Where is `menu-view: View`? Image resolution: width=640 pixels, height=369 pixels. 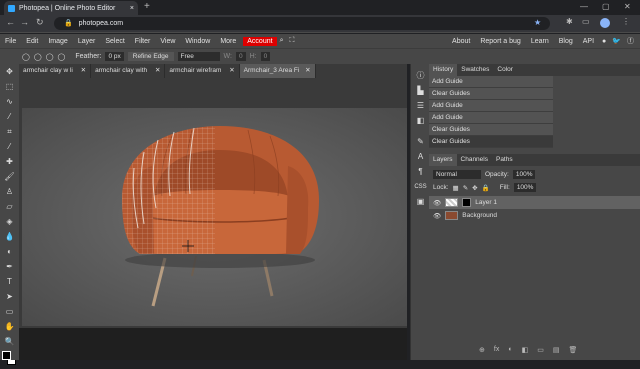
menu-view: View is located at coordinates (167, 41).